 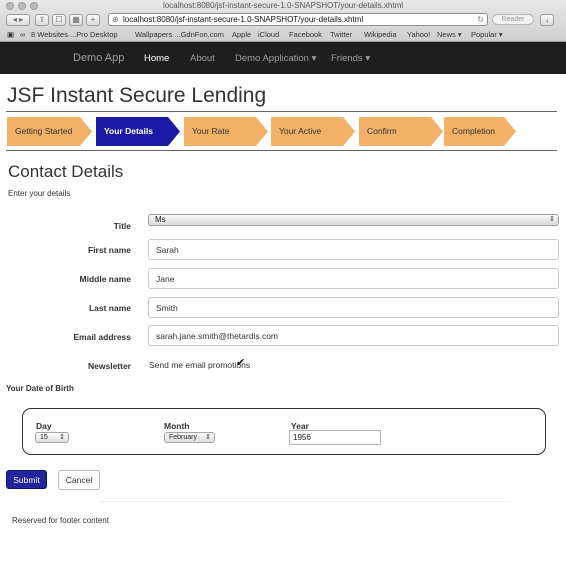 I want to click on step-your-rate: Your Rate, so click(x=226, y=131).